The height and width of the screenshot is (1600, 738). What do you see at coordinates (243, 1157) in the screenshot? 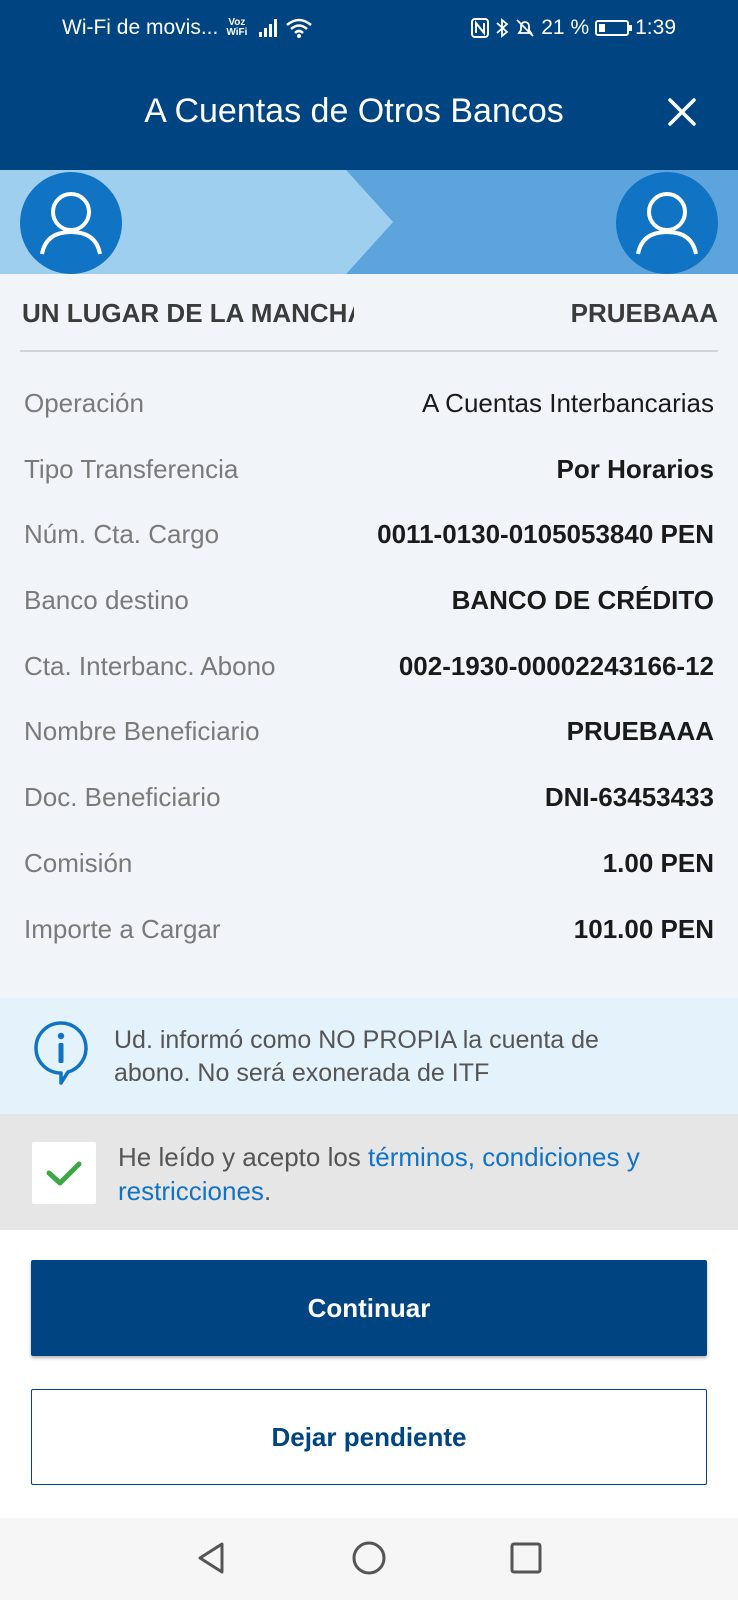
I see `terms-prefix: He leído y acepto los` at bounding box center [243, 1157].